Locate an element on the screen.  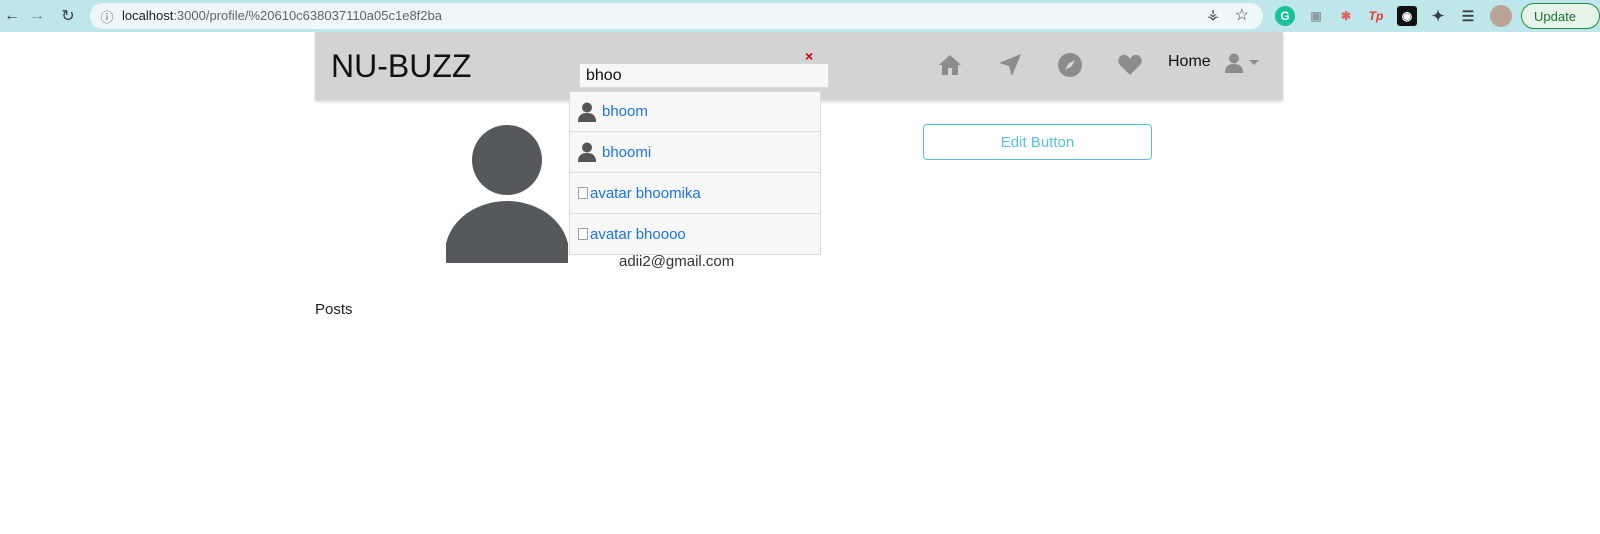
search-result-name: bhoomika is located at coordinates (668, 193).